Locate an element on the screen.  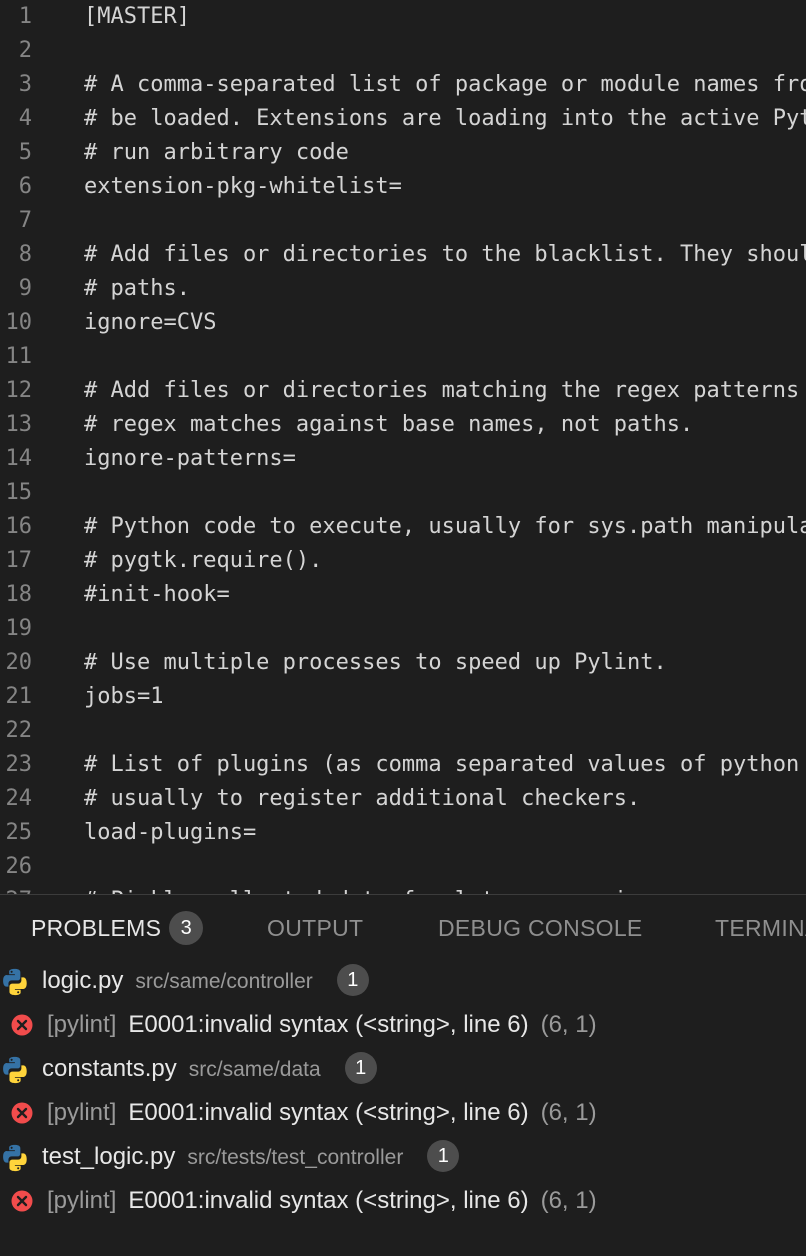
line-number: 16 is located at coordinates (19, 526).